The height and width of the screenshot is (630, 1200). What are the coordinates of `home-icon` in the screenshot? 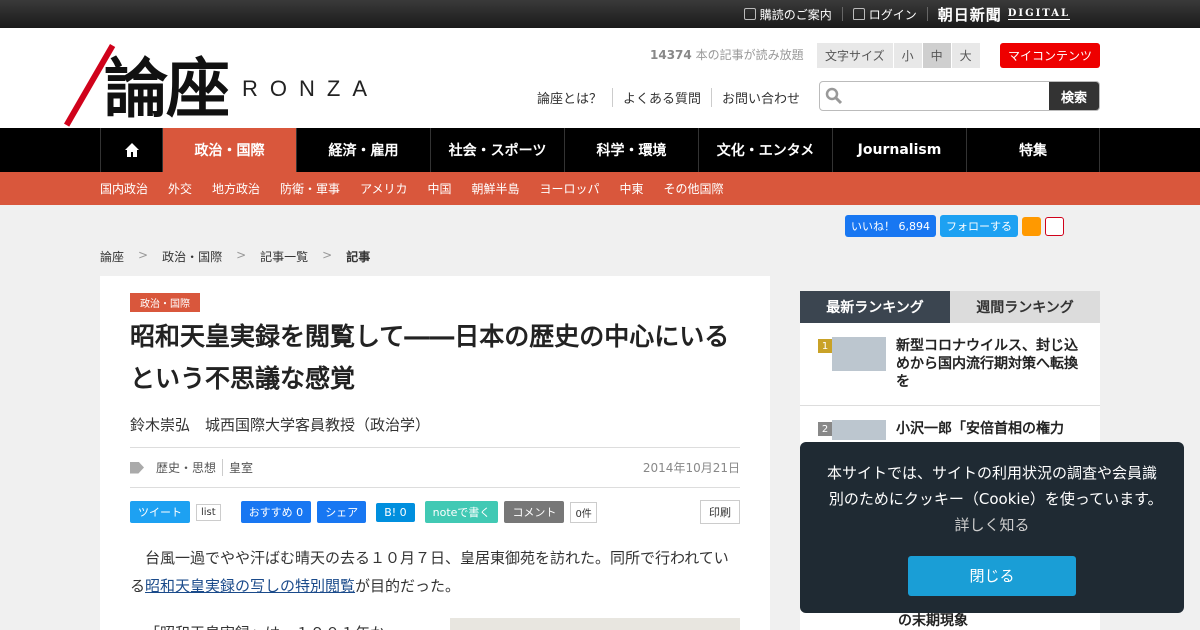 It's located at (131, 150).